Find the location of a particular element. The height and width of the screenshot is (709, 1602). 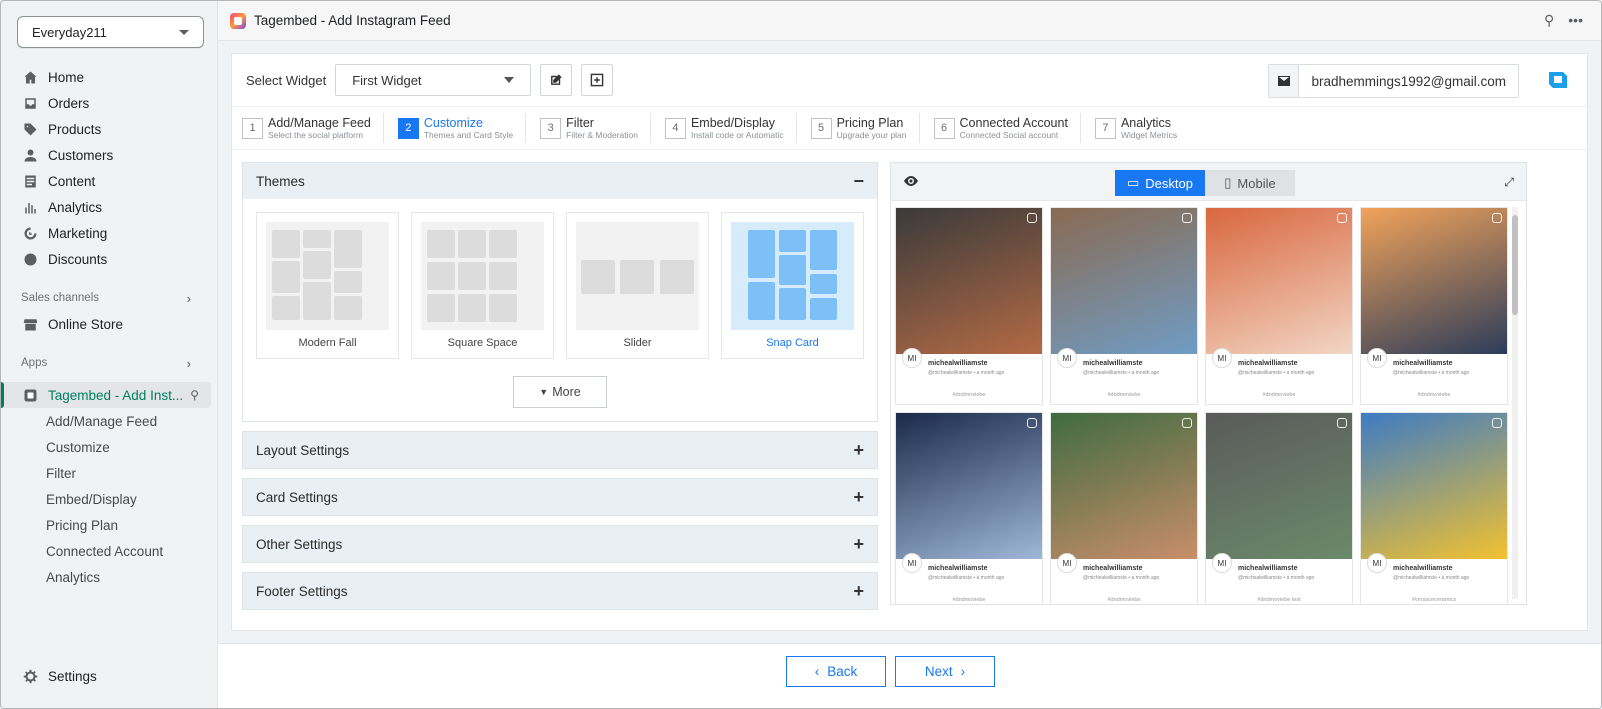

back-button: ‹ Back is located at coordinates (836, 671).